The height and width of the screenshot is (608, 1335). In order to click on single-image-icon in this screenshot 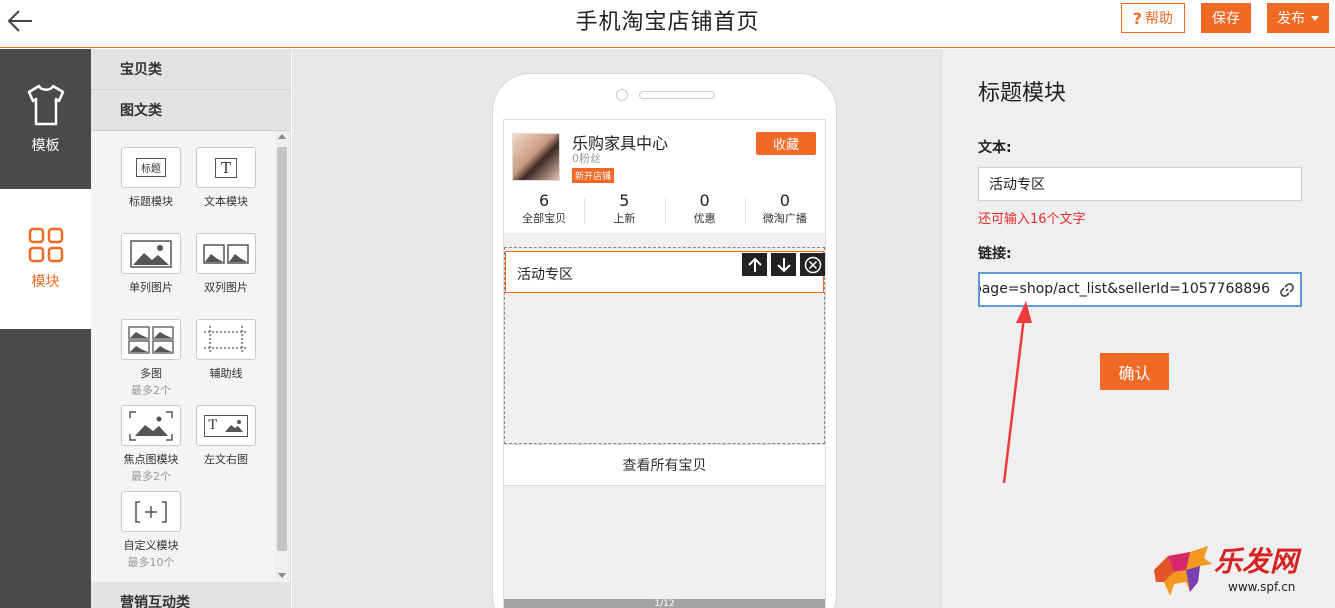, I will do `click(151, 253)`.